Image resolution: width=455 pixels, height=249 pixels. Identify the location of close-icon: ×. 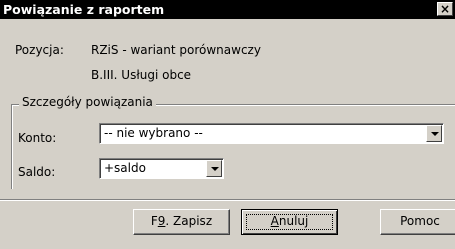
(445, 9).